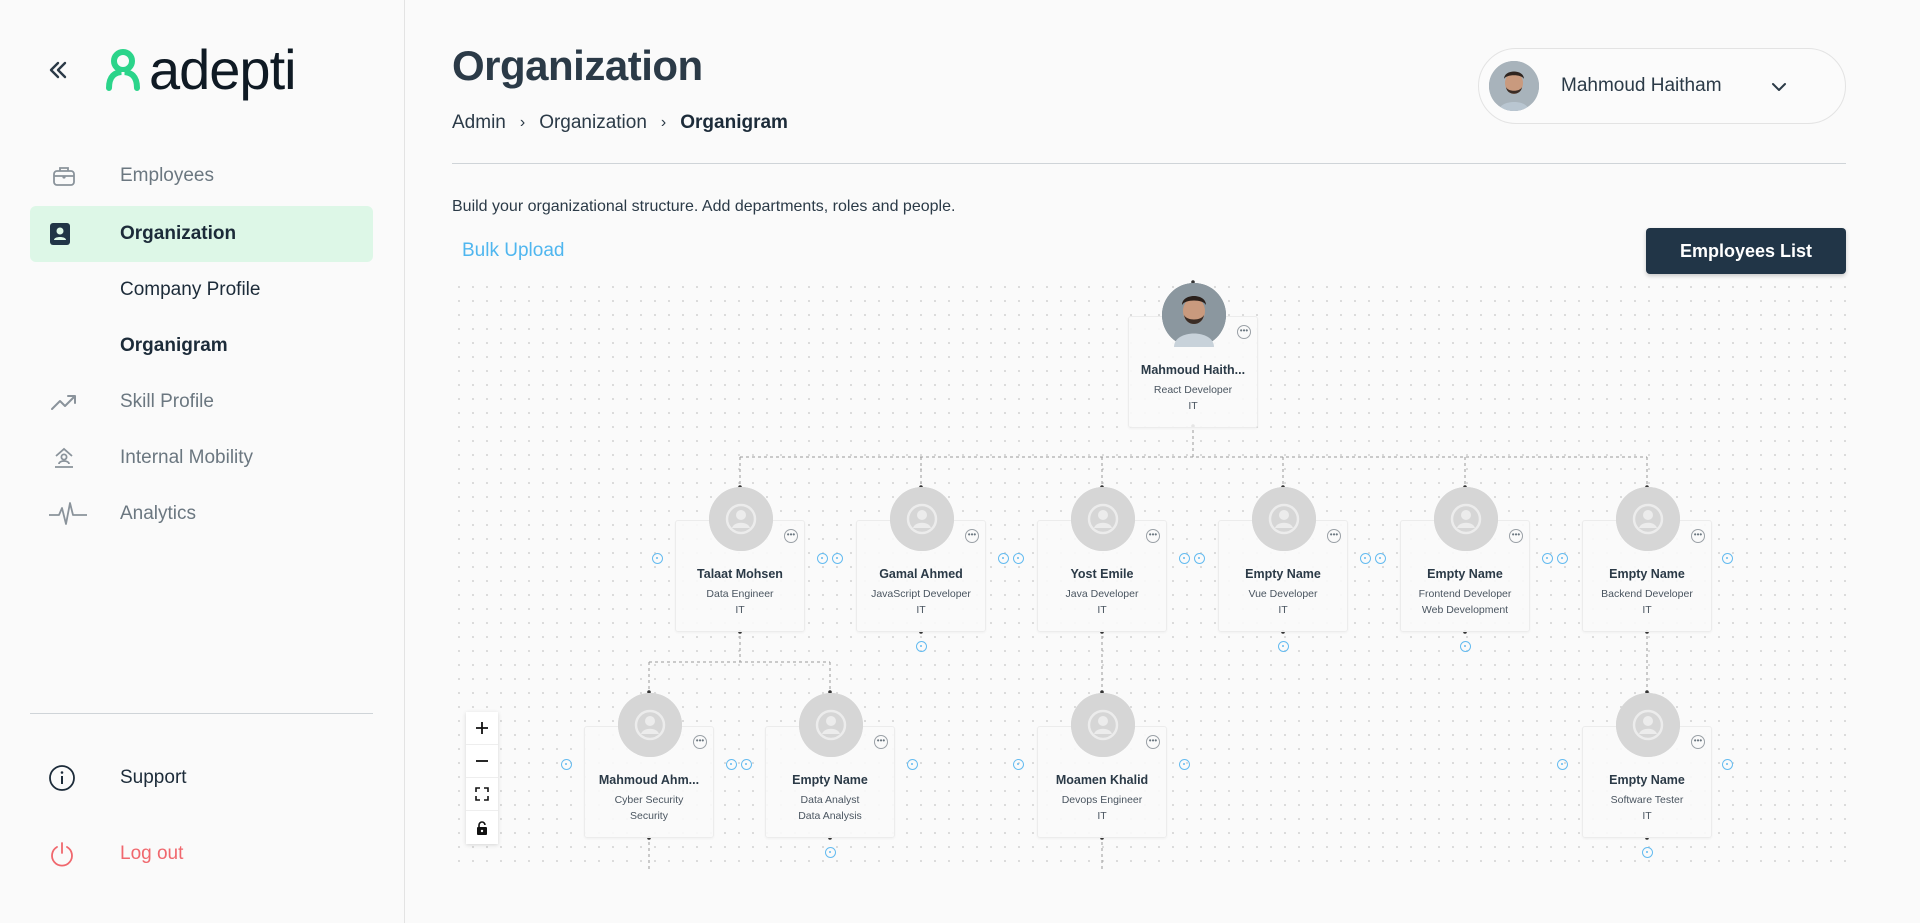  I want to click on node-name: Talaat Mohsen, so click(740, 574).